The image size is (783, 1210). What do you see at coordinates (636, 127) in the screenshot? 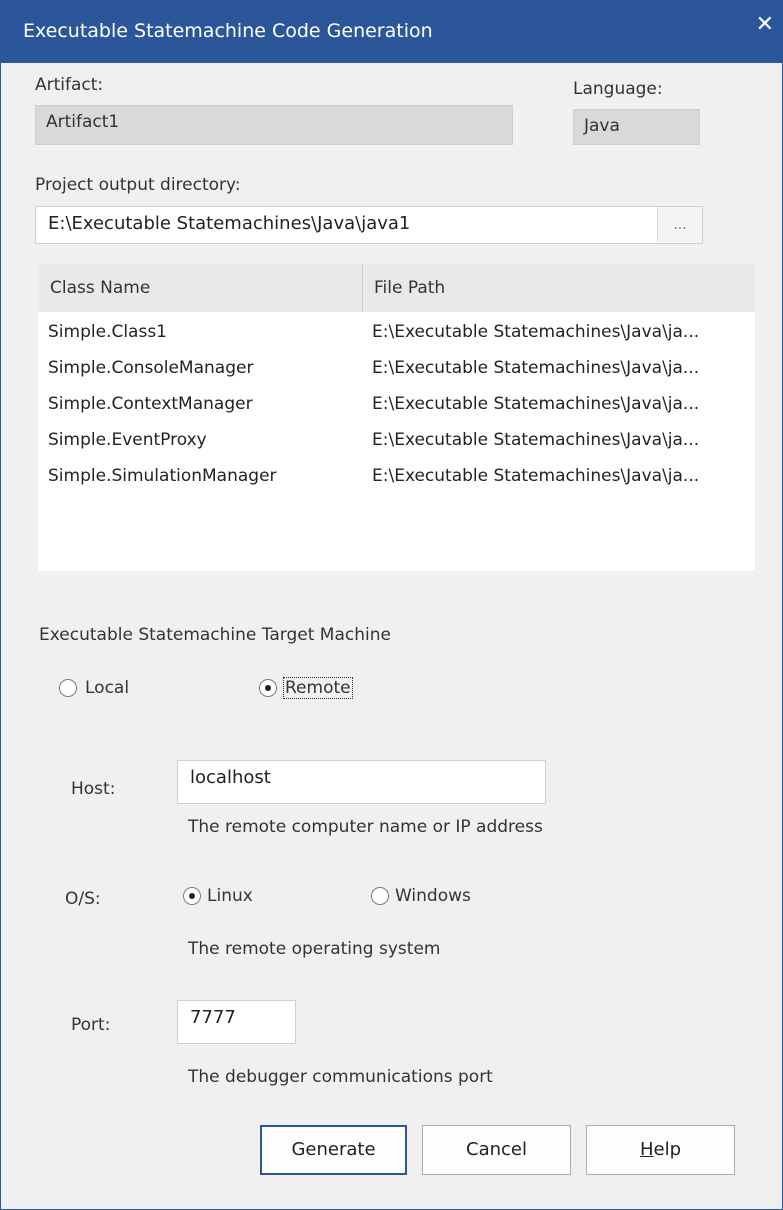
I see `language-field: Java` at bounding box center [636, 127].